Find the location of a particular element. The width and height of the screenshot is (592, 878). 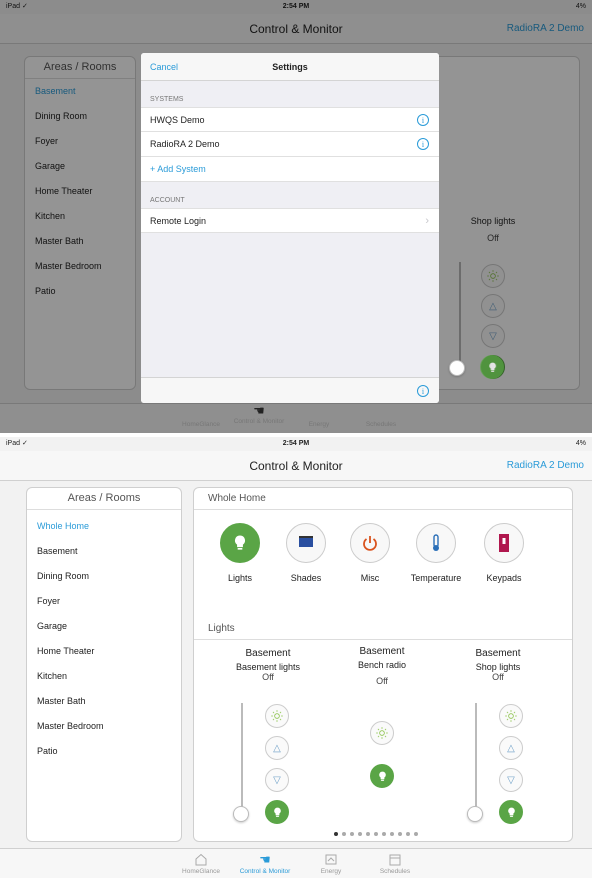

keypad-icon is located at coordinates (504, 543).